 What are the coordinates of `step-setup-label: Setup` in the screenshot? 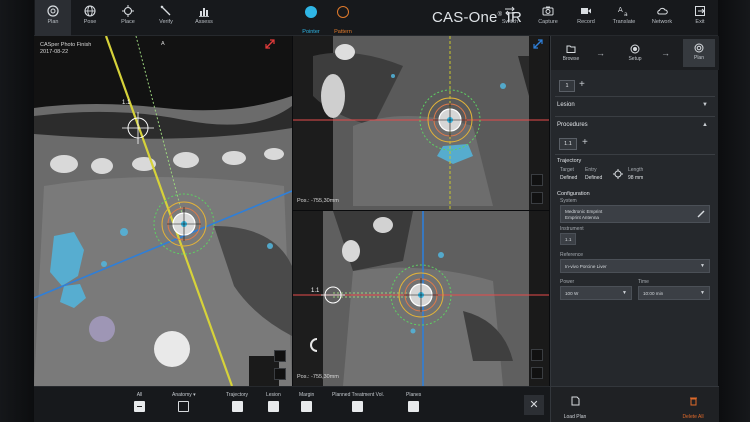 It's located at (635, 59).